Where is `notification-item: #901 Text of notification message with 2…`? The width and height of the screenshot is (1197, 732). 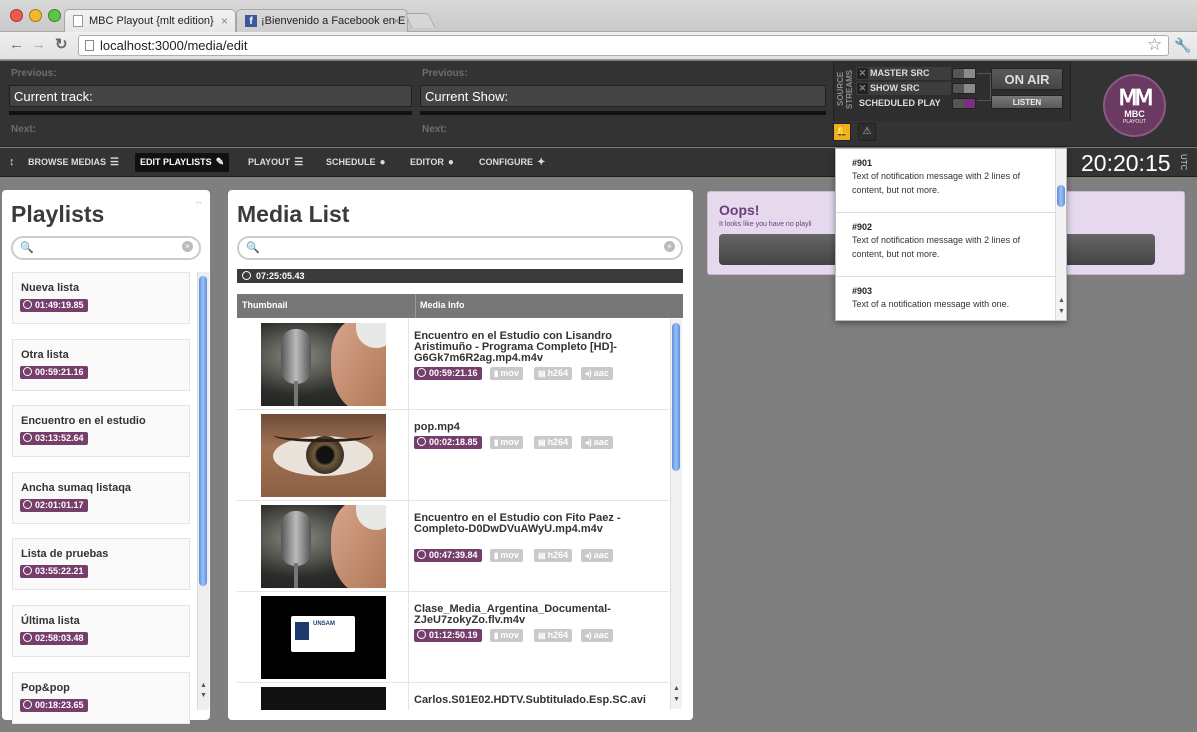 notification-item: #901 Text of notification message with 2… is located at coordinates (946, 181).